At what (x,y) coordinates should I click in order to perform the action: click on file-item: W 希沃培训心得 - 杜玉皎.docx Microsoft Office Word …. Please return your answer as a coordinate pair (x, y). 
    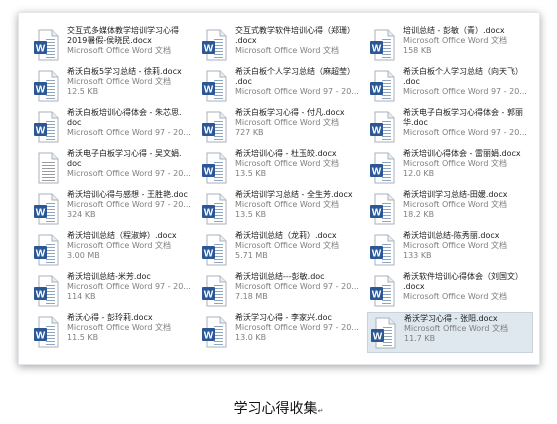
    Looking at the image, I should click on (282, 168).